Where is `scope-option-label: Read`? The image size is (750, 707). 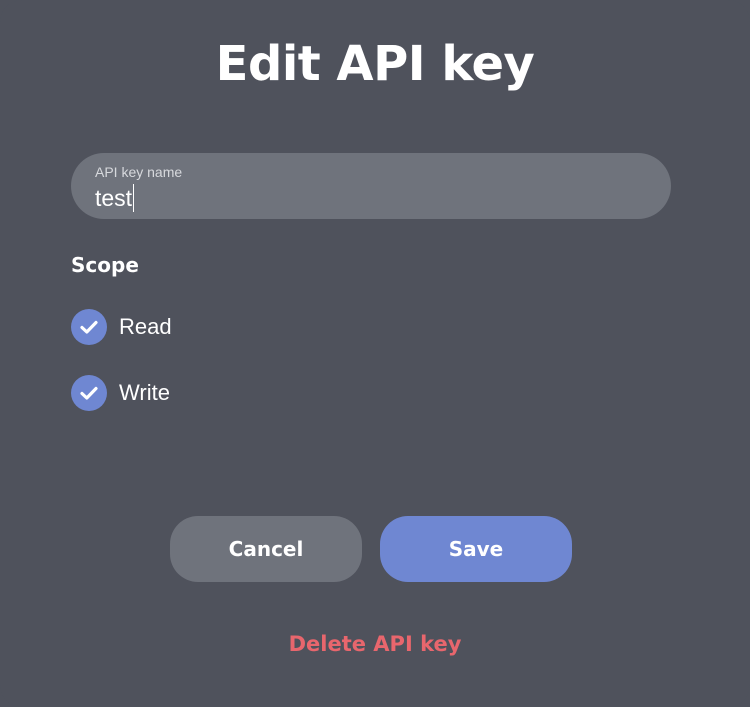 scope-option-label: Read is located at coordinates (145, 326).